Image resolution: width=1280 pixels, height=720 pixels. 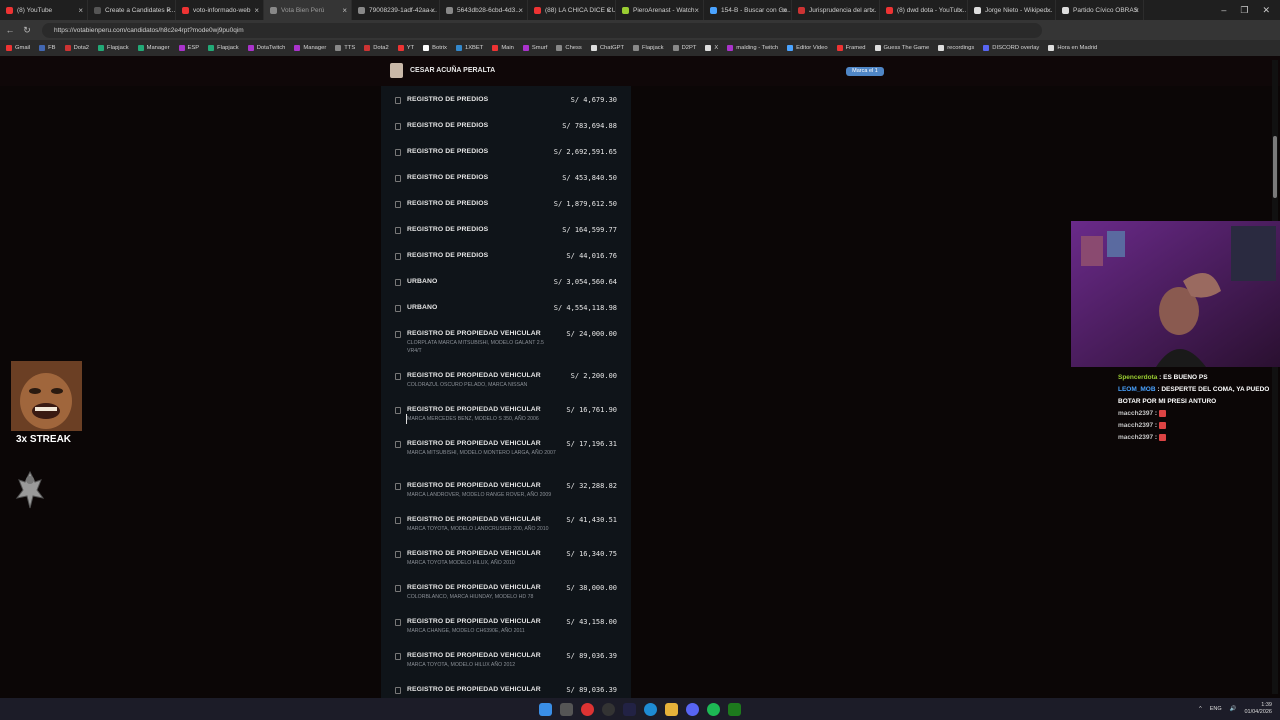 I want to click on asset-title: REGISTRO DE PROPIEDAD VEHICULAR, so click(x=474, y=519).